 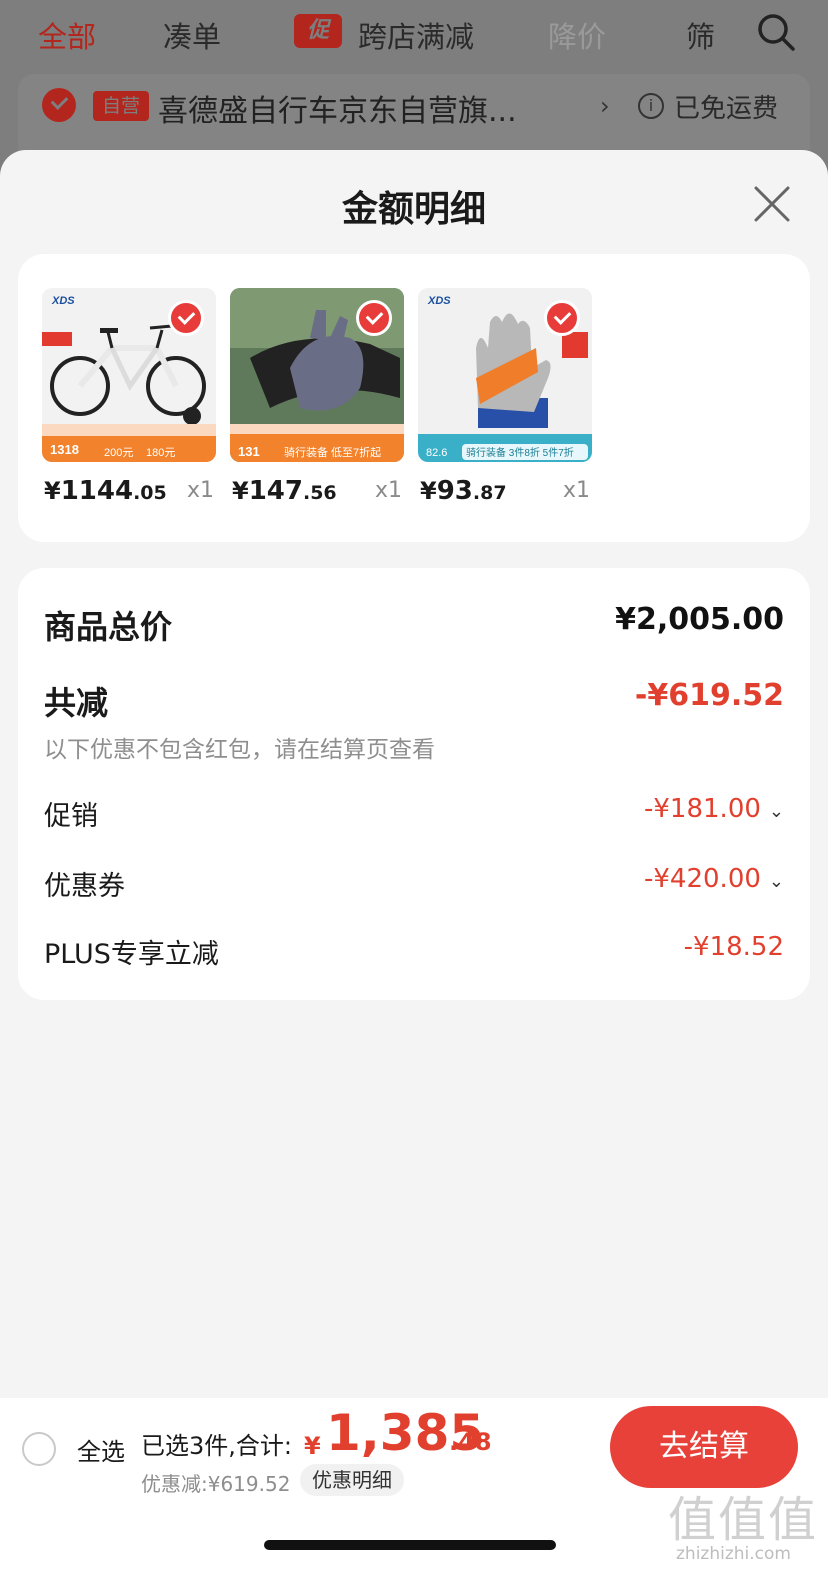 What do you see at coordinates (249, 451) in the screenshot?
I see `svg-text: 131` at bounding box center [249, 451].